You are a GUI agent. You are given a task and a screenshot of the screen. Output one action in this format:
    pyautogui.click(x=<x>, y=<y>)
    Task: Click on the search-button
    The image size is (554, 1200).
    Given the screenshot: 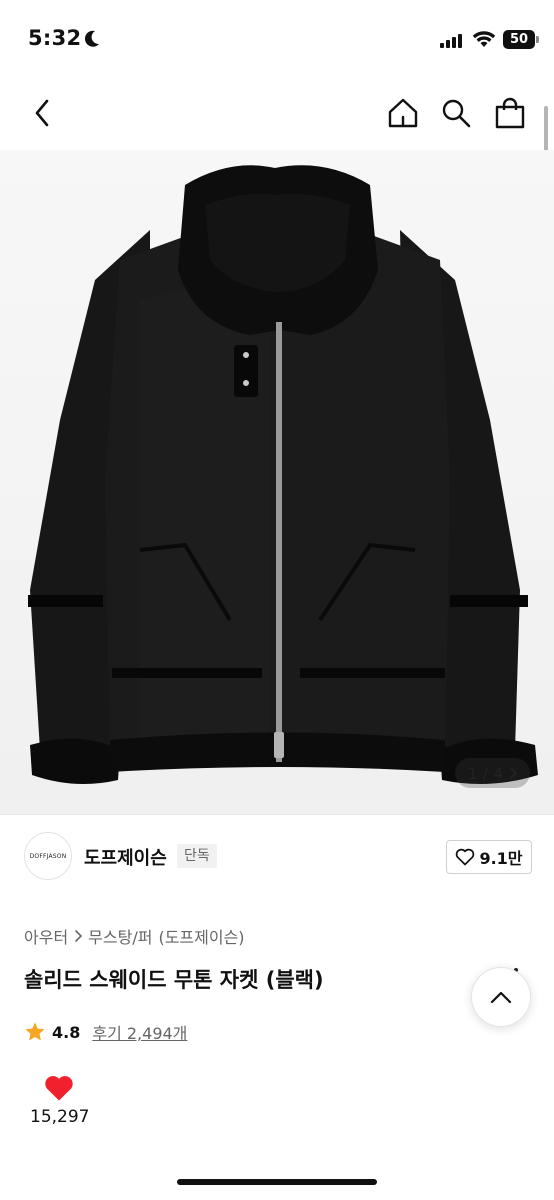 What is the action you would take?
    pyautogui.click(x=456, y=113)
    